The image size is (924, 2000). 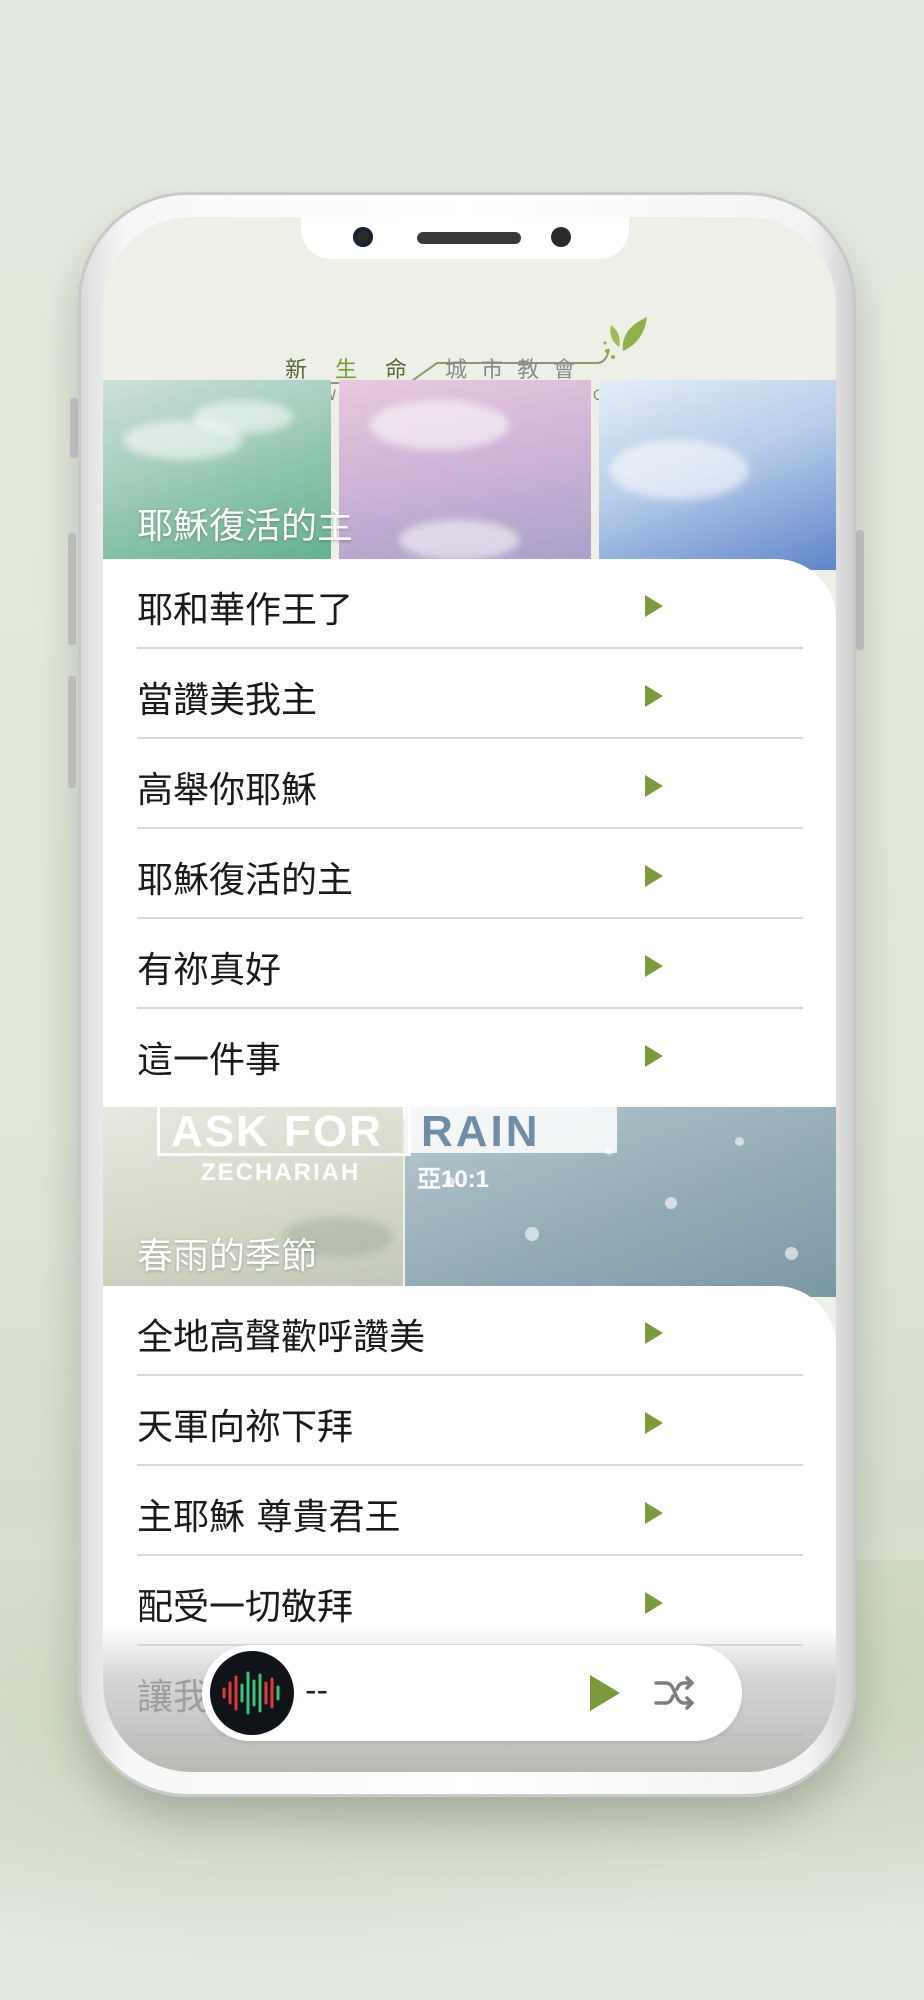 What do you see at coordinates (453, 1179) in the screenshot?
I see `banner-verse-text: 亞10:1` at bounding box center [453, 1179].